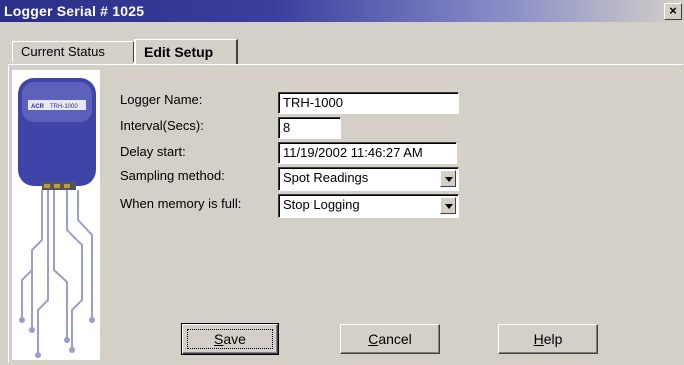  Describe the element at coordinates (326, 177) in the screenshot. I see `sampling-method-value: Spot Readings` at that location.